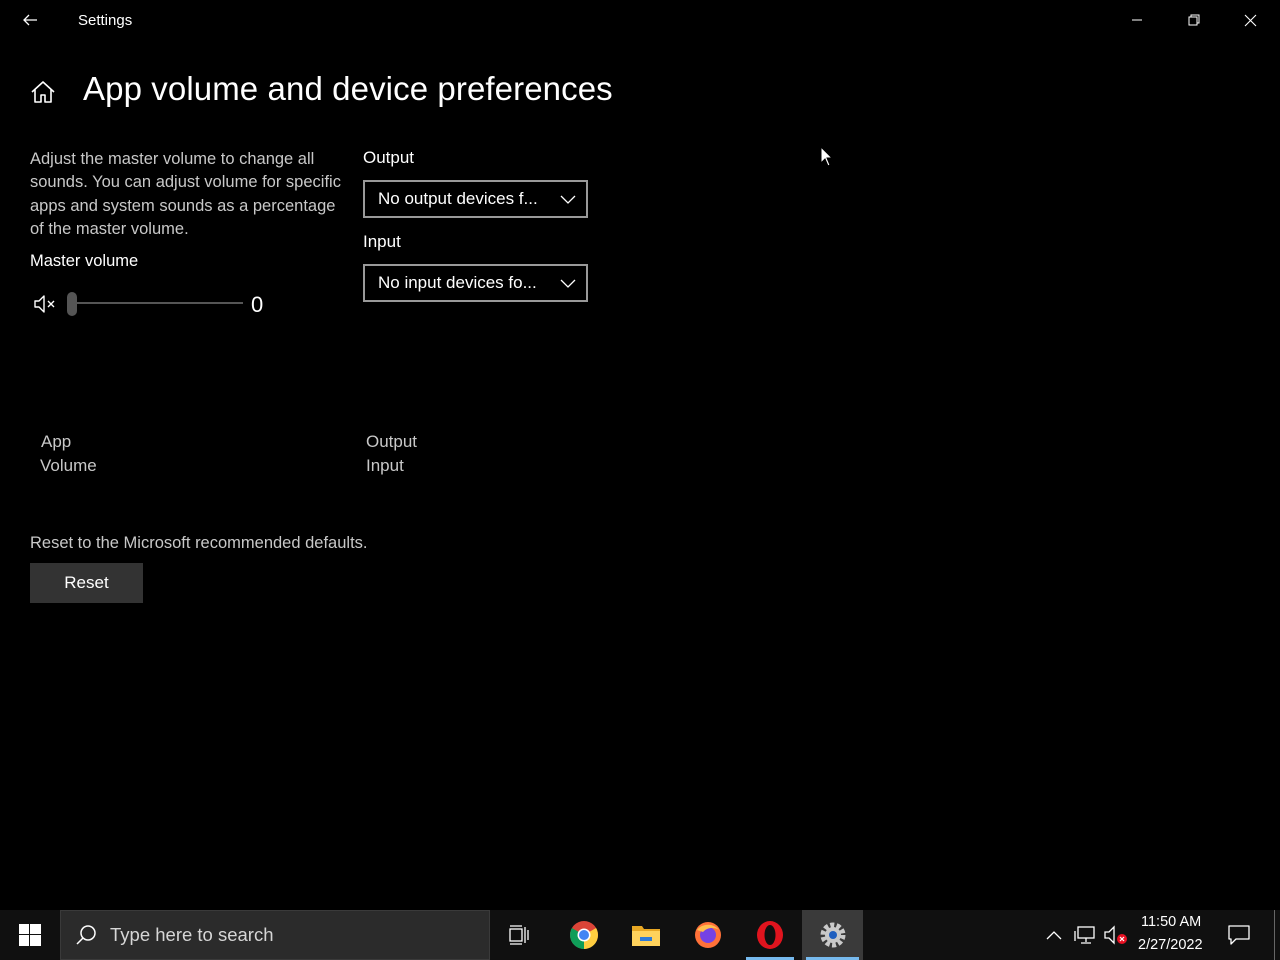 This screenshot has height=960, width=1280. Describe the element at coordinates (105, 20) in the screenshot. I see `window-title: Settings` at that location.